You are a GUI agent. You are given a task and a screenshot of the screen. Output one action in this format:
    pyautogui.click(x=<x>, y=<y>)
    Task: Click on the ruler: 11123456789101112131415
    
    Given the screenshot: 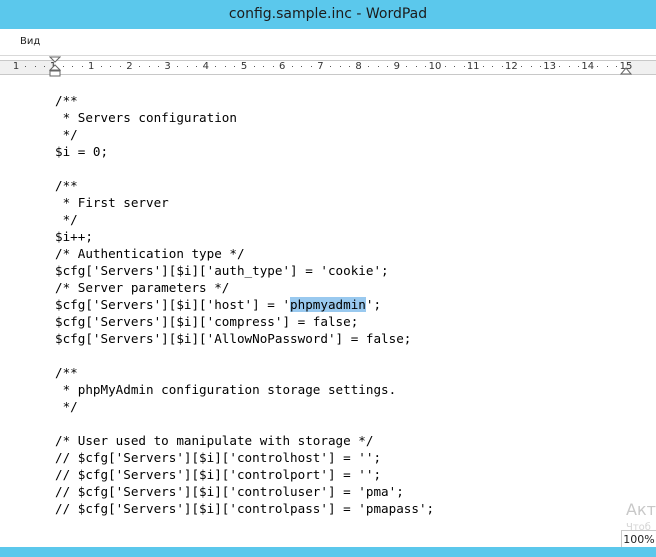 What is the action you would take?
    pyautogui.click(x=328, y=66)
    